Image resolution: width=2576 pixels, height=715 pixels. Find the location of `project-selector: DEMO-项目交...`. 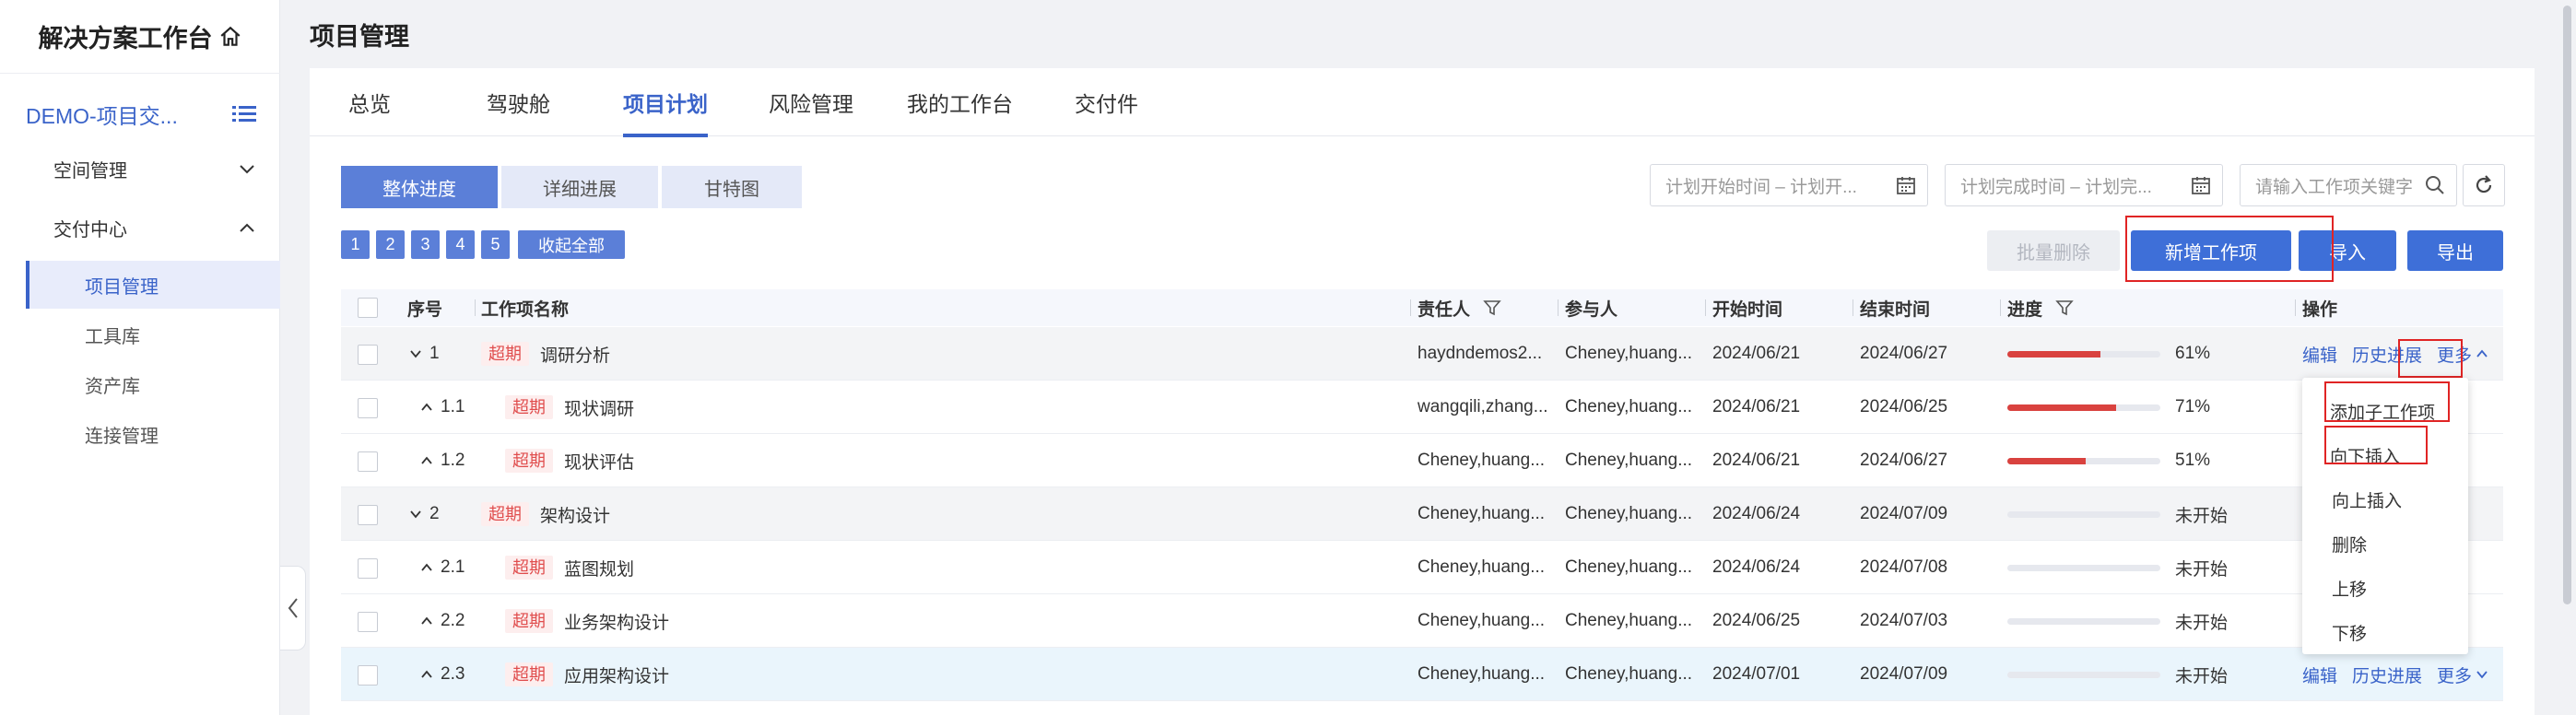

project-selector: DEMO-项目交... is located at coordinates (141, 114).